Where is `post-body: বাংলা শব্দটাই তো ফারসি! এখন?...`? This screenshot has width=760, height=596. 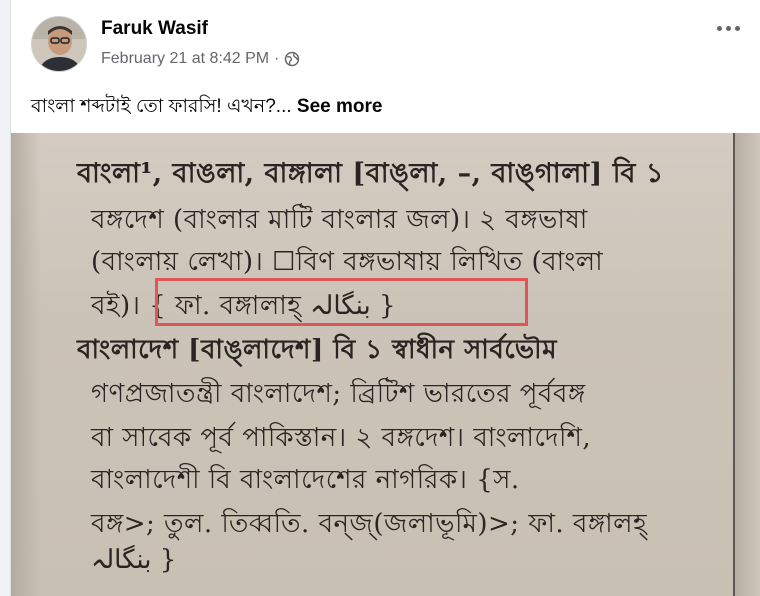 post-body: বাংলা শব্দটাই তো ফারসি! এখন?... is located at coordinates (161, 106).